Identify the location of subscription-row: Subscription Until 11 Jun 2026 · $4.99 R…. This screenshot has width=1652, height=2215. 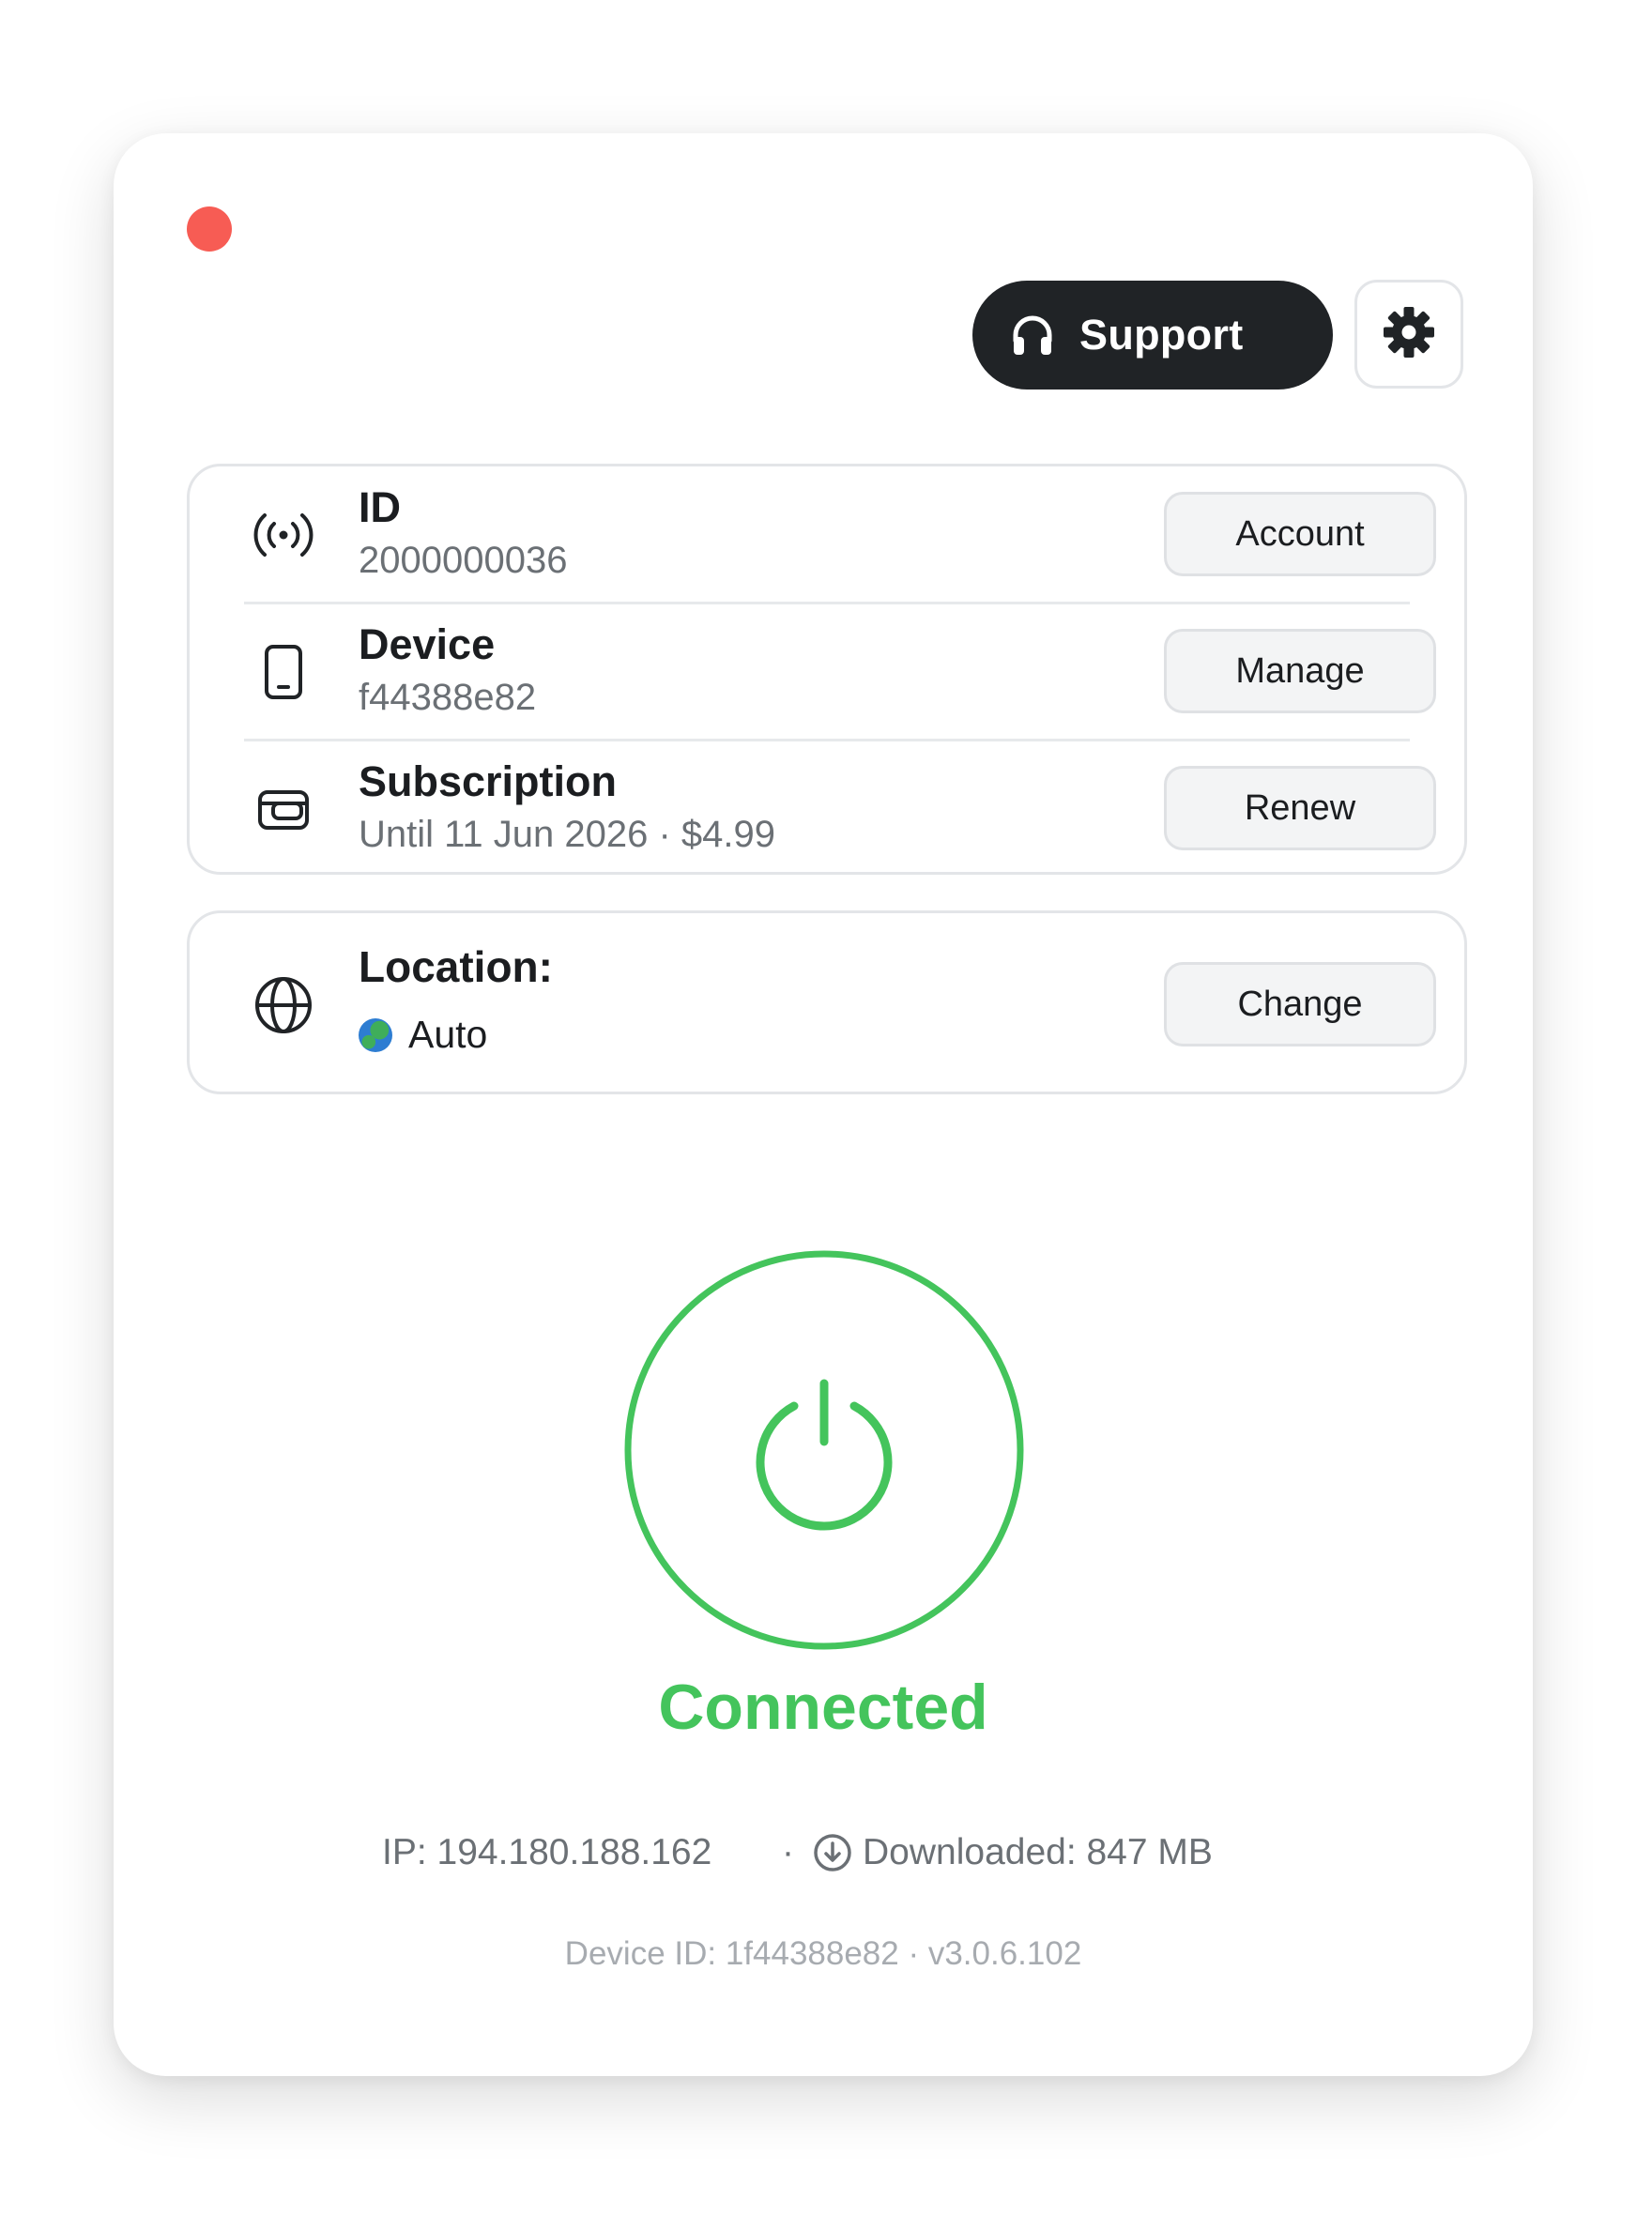
(827, 809).